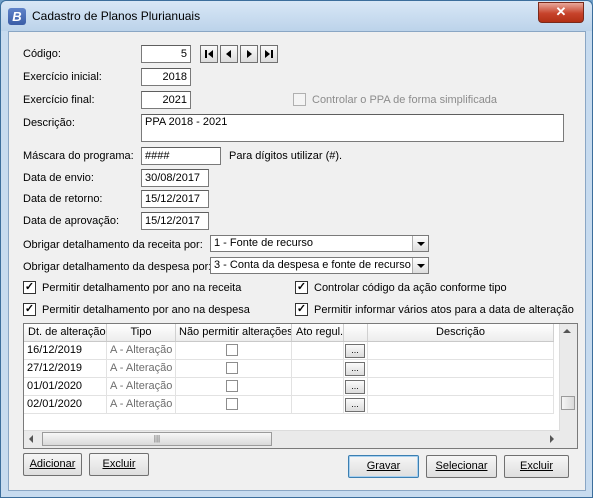 The image size is (593, 498). I want to click on mascara-field: ####, so click(181, 156).